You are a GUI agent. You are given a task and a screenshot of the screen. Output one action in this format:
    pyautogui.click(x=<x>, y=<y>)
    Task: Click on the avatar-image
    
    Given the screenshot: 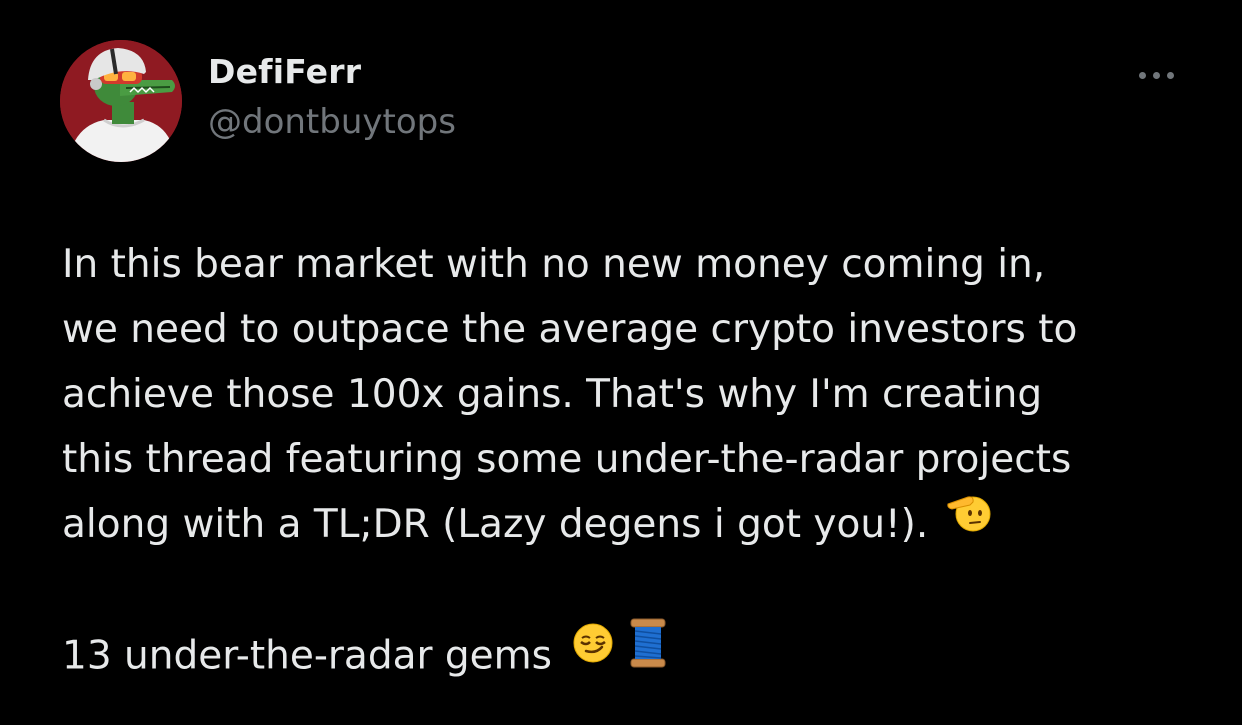 What is the action you would take?
    pyautogui.click(x=121, y=101)
    